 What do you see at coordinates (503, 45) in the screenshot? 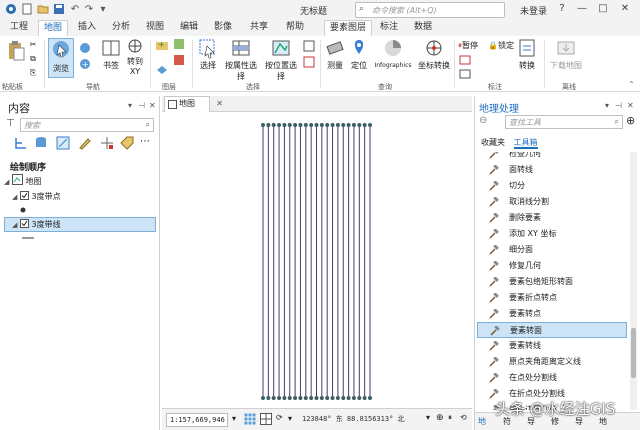
I see `lock-labeling-button: 🔒锁定` at bounding box center [503, 45].